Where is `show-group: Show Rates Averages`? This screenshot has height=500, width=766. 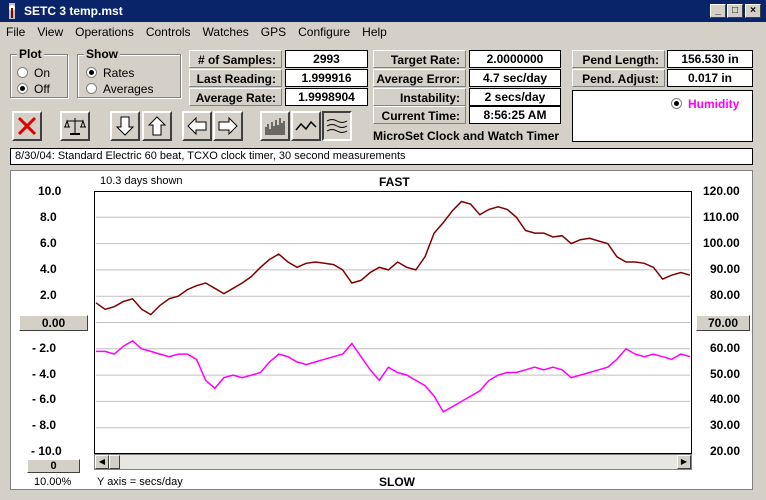 show-group: Show Rates Averages is located at coordinates (129, 72).